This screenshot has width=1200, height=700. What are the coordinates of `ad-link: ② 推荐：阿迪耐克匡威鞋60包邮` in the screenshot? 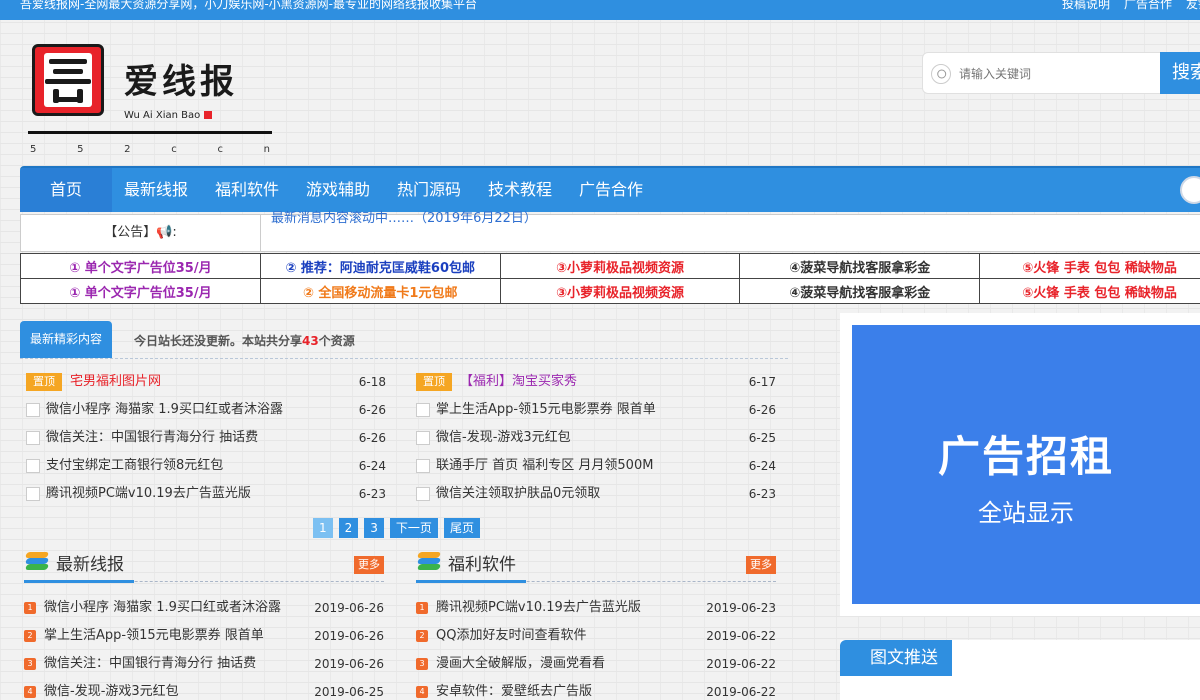 It's located at (380, 266).